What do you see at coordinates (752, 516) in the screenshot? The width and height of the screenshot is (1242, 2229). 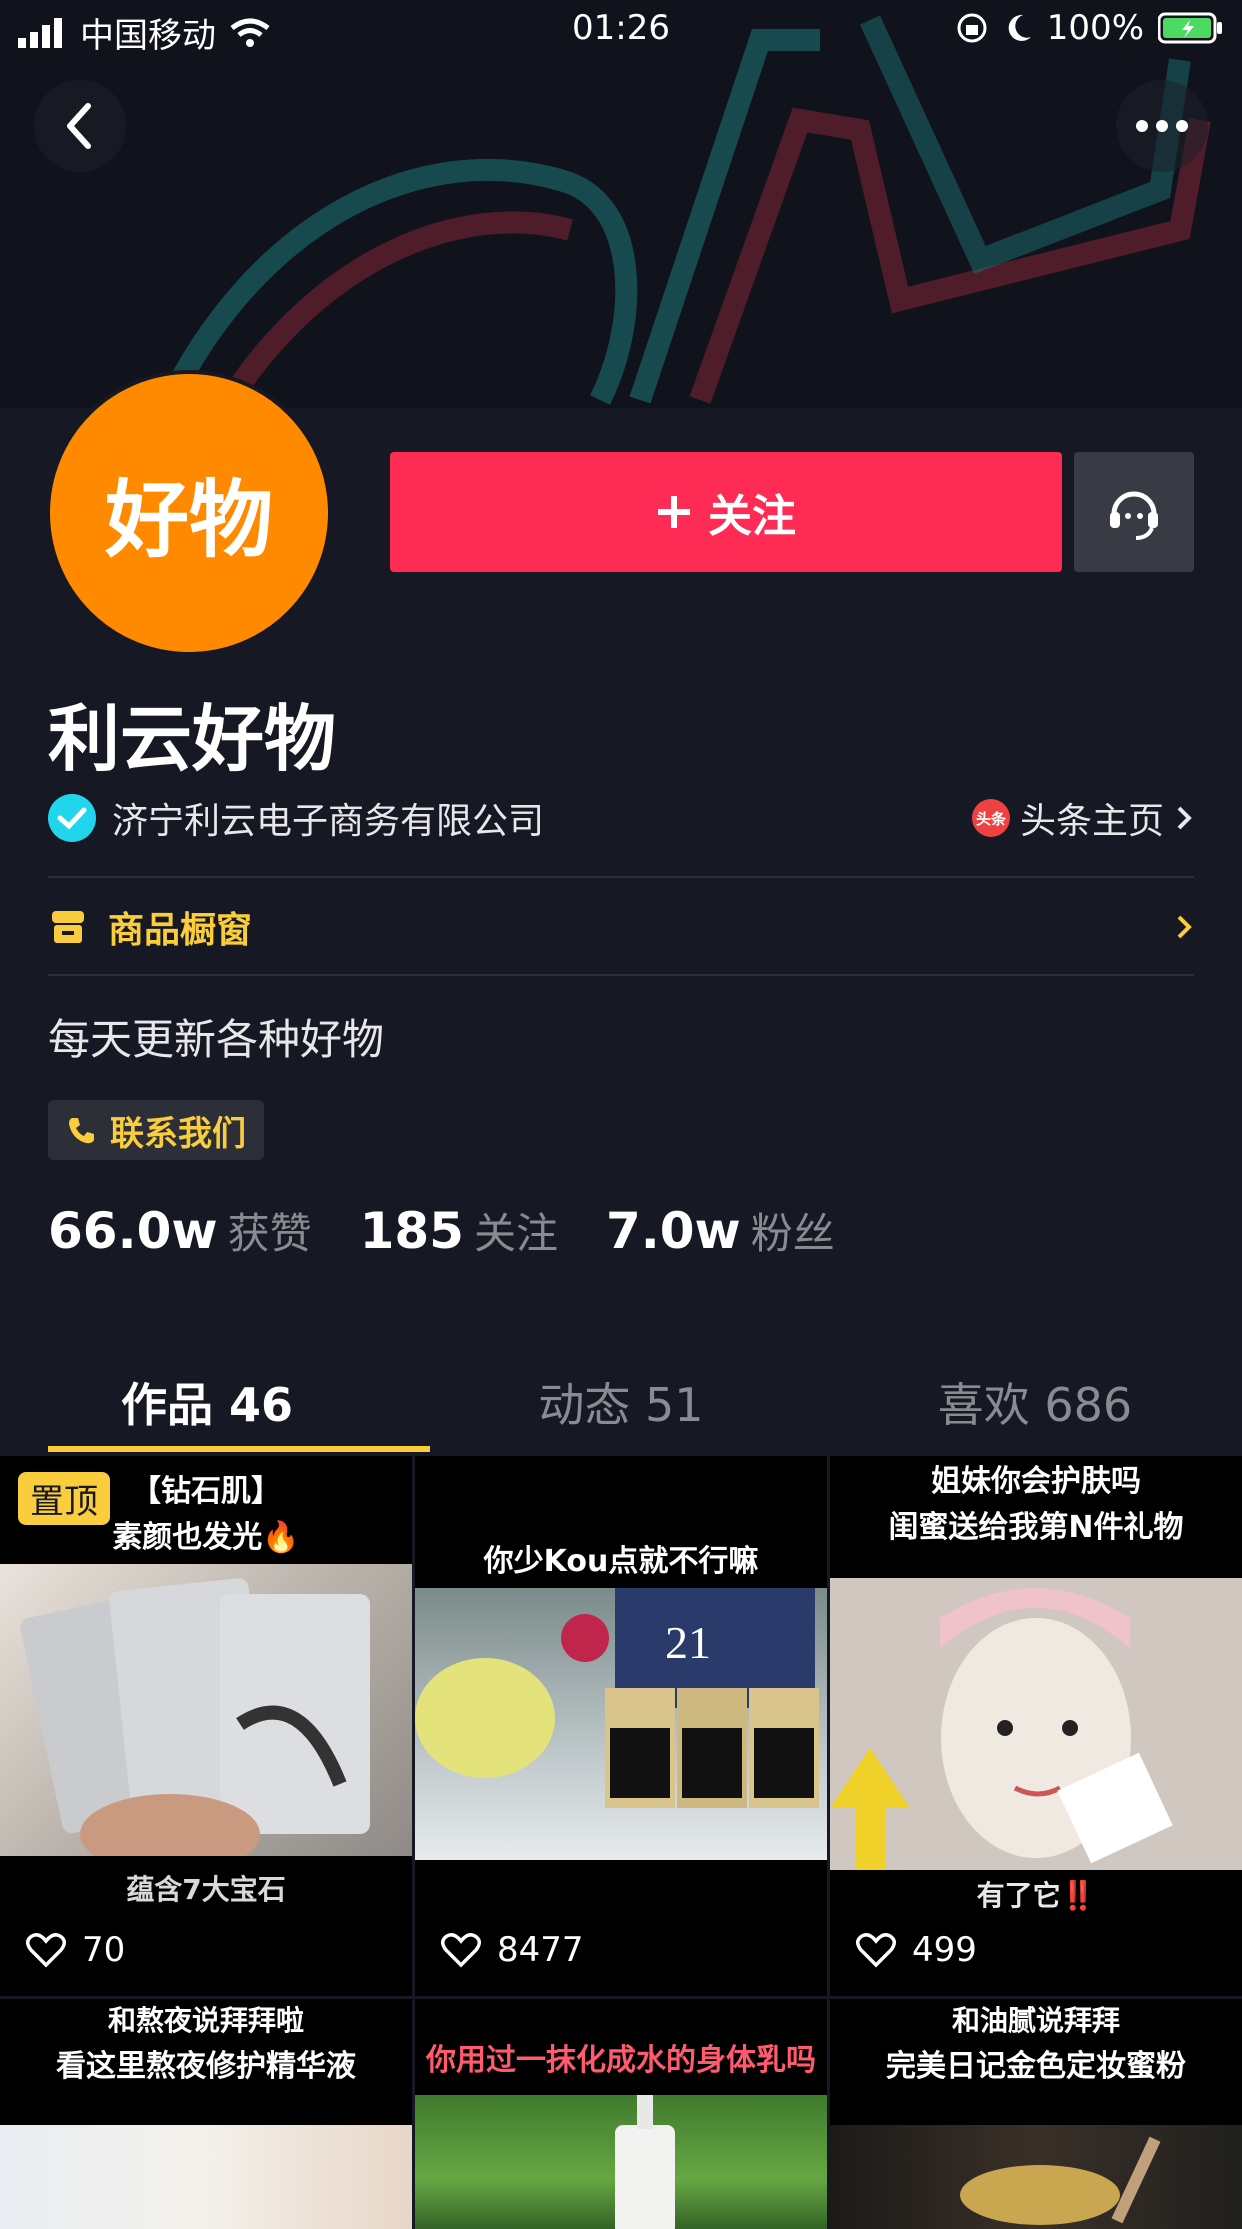 I see `follow-label: 关注` at bounding box center [752, 516].